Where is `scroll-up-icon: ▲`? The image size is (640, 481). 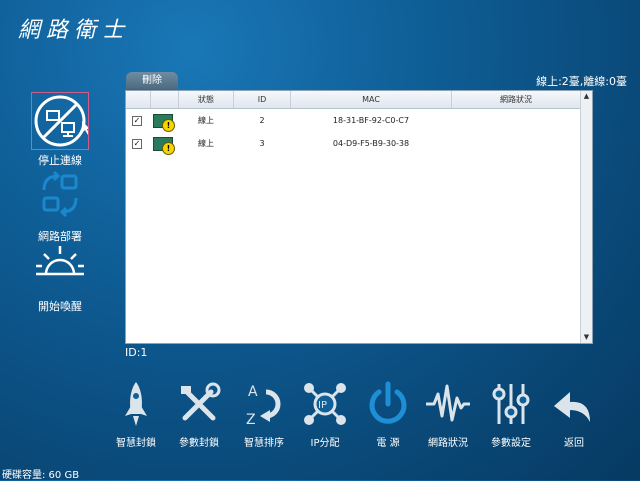
scroll-up-icon: ▲ is located at coordinates (586, 96).